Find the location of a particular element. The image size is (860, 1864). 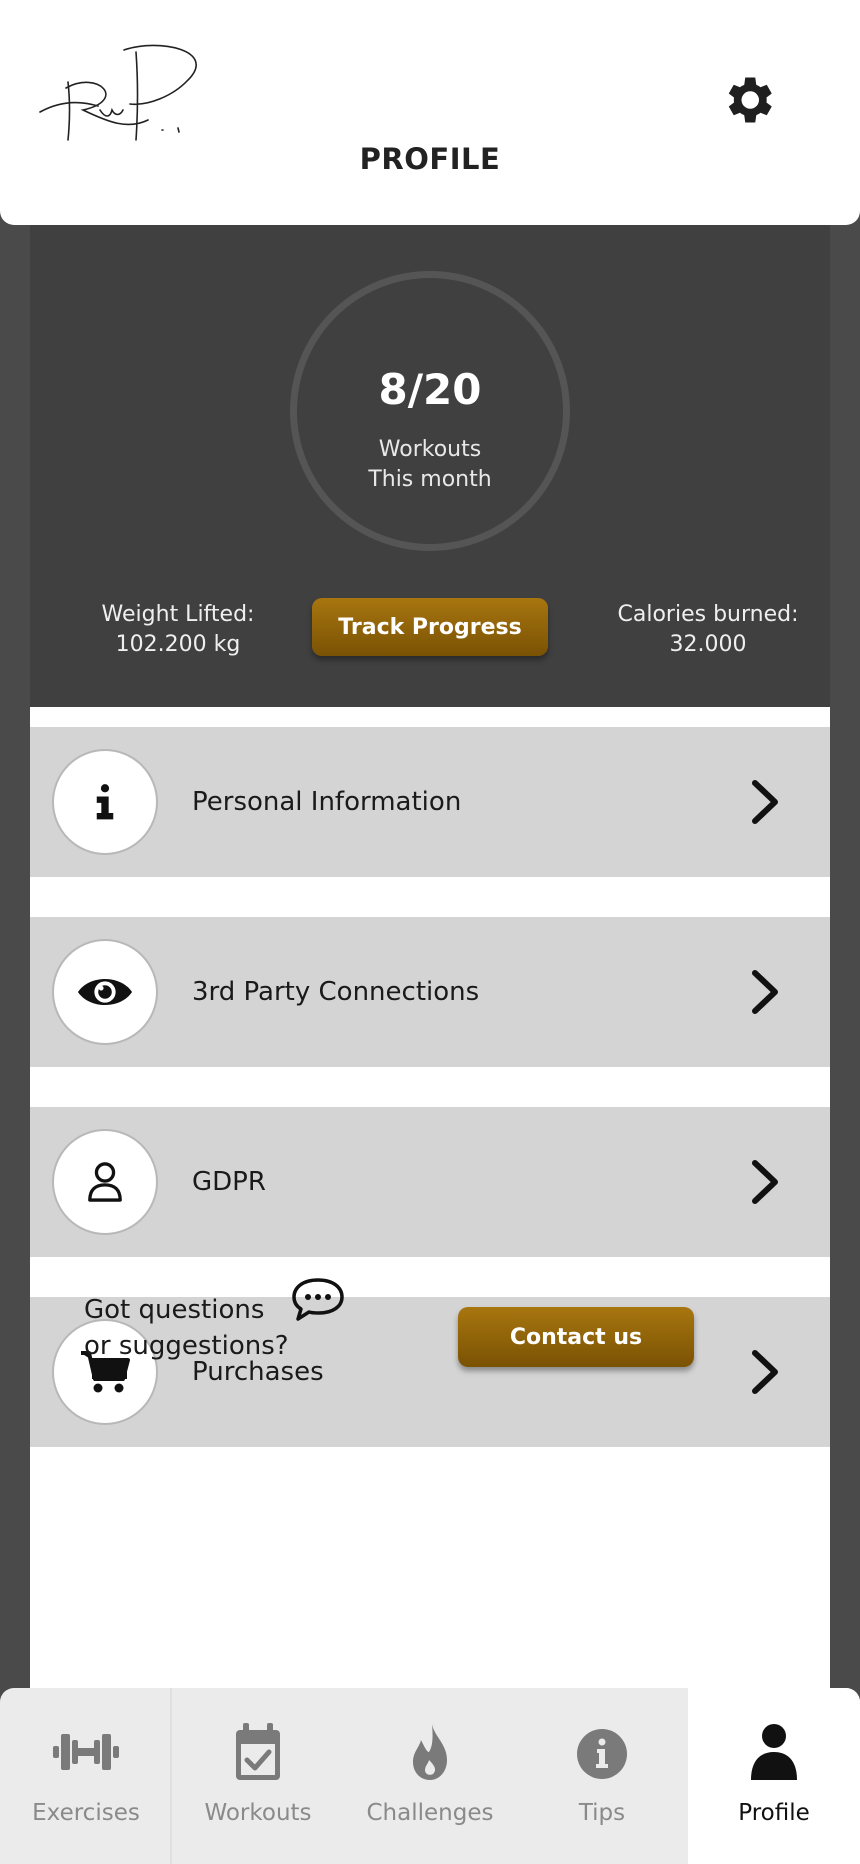

track-progress-button: Track Progress is located at coordinates (430, 627).